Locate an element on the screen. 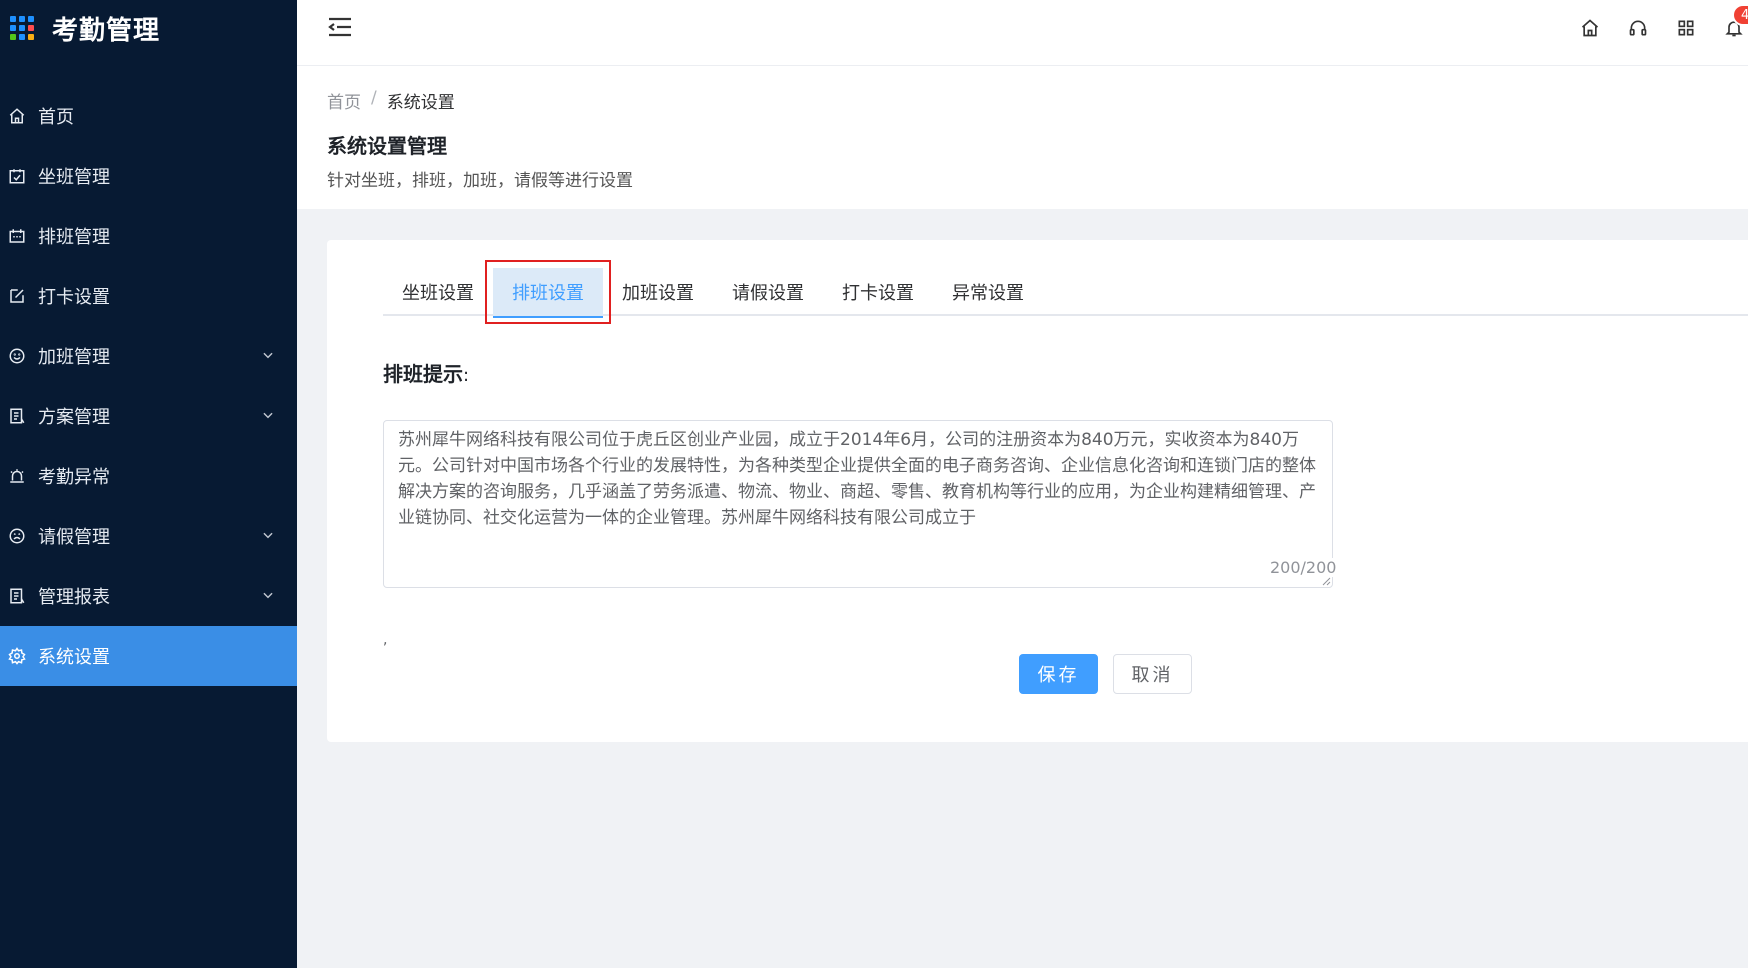 The image size is (1748, 968). calendar-icon is located at coordinates (17, 236).